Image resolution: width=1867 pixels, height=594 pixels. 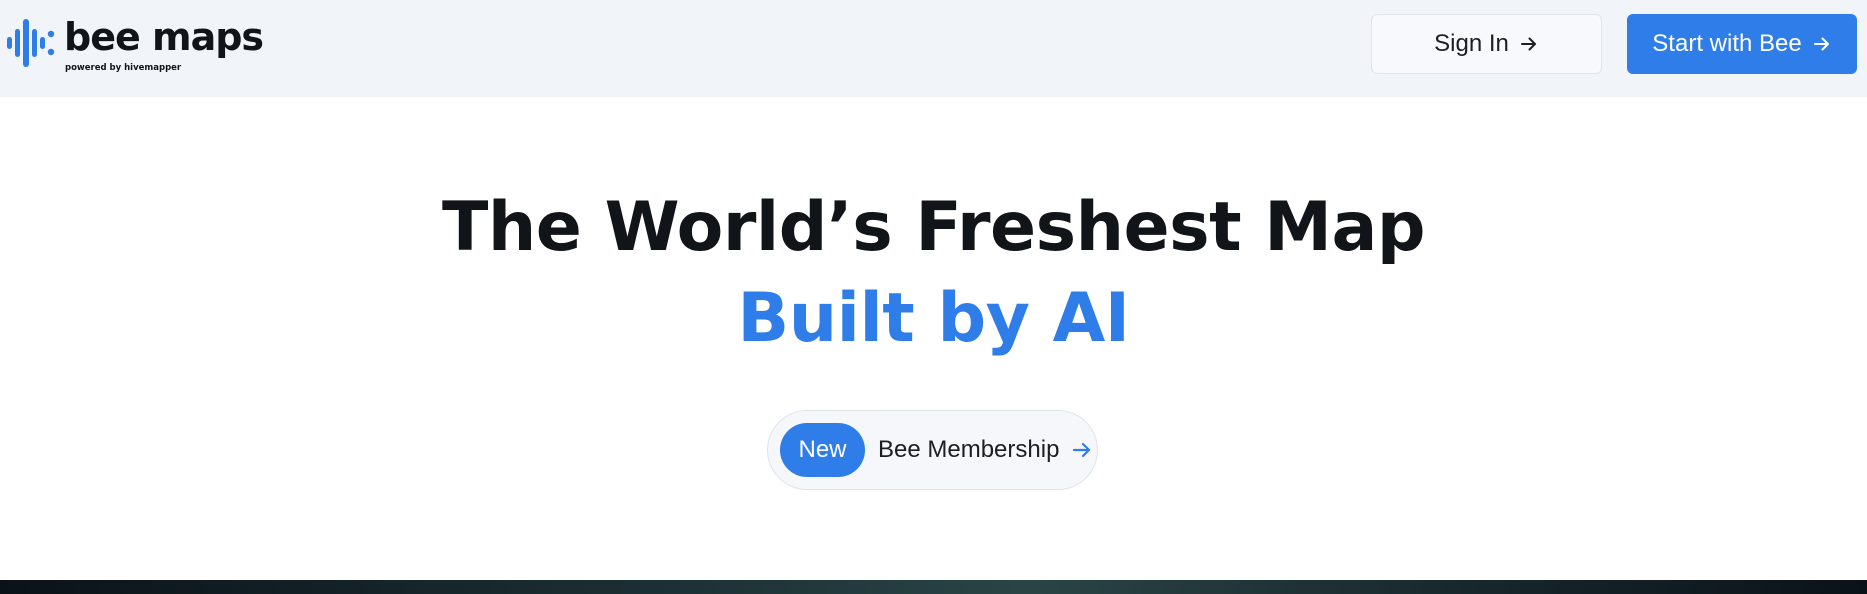 I want to click on bee-membership-announcement: New Bee Membership, so click(x=932, y=450).